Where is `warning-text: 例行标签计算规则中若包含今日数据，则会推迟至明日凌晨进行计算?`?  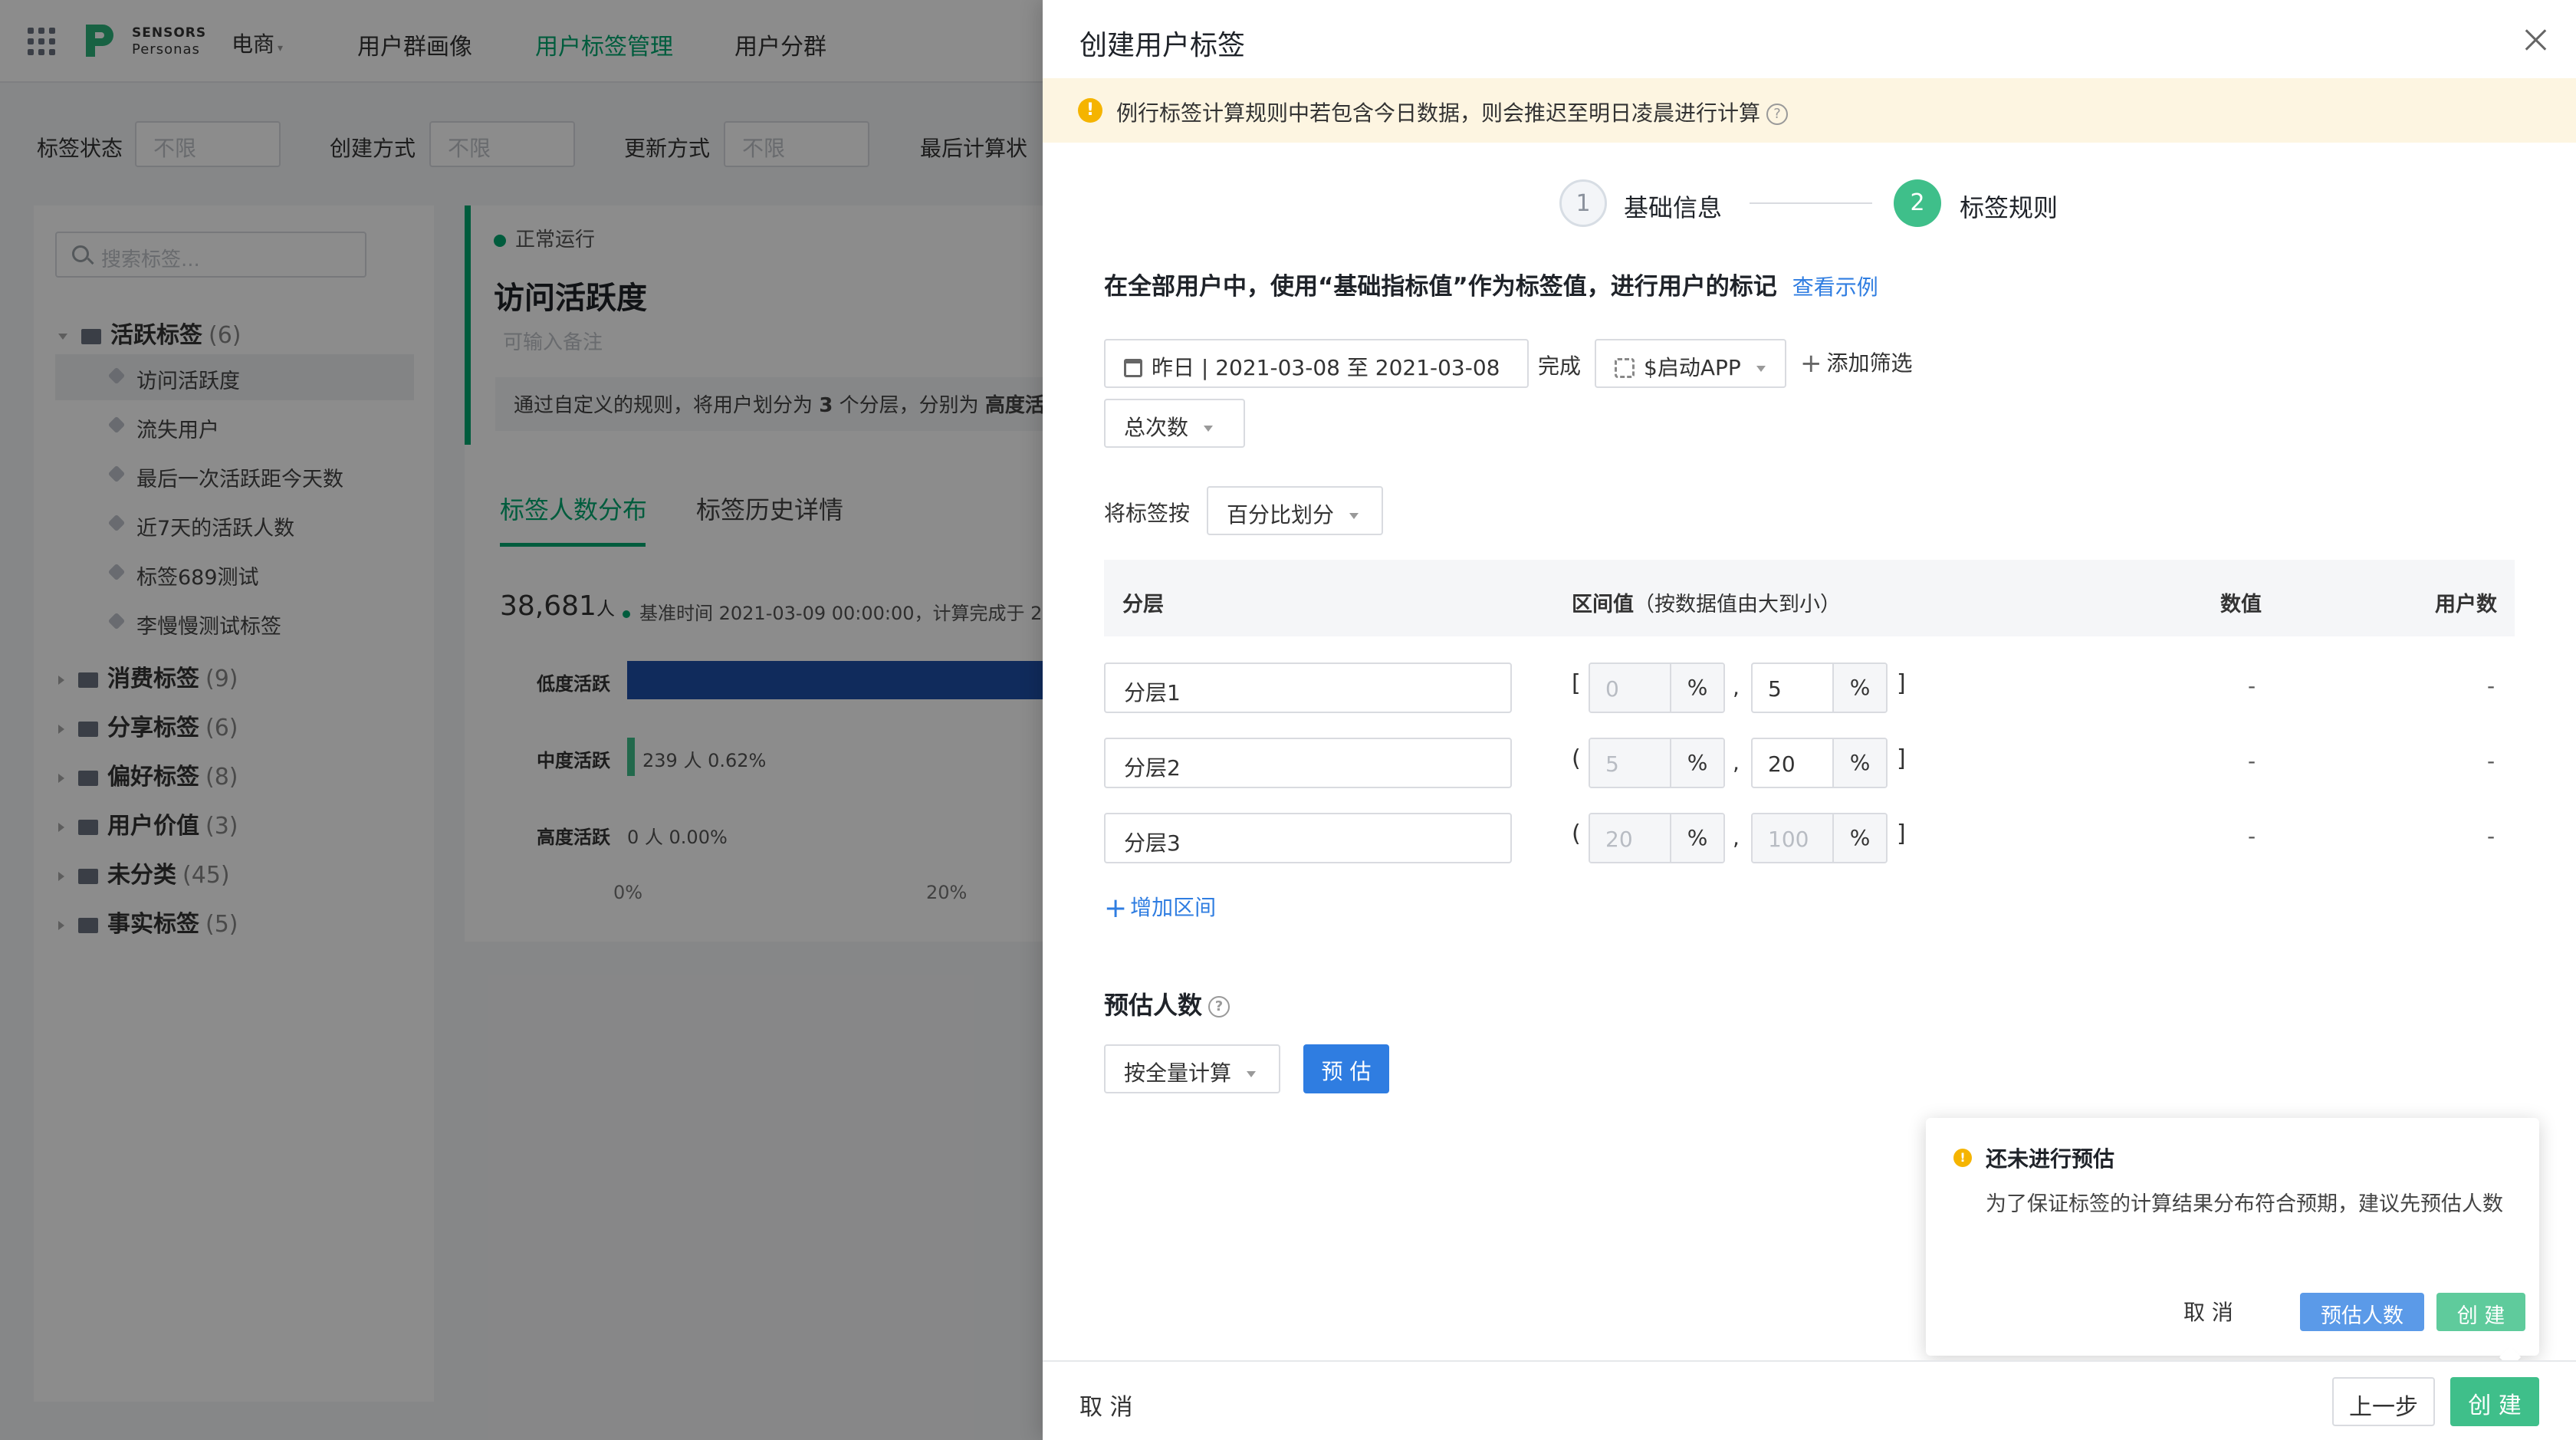
warning-text: 例行标签计算规则中若包含今日数据，则会推迟至明日凌晨进行计算? is located at coordinates (1453, 112).